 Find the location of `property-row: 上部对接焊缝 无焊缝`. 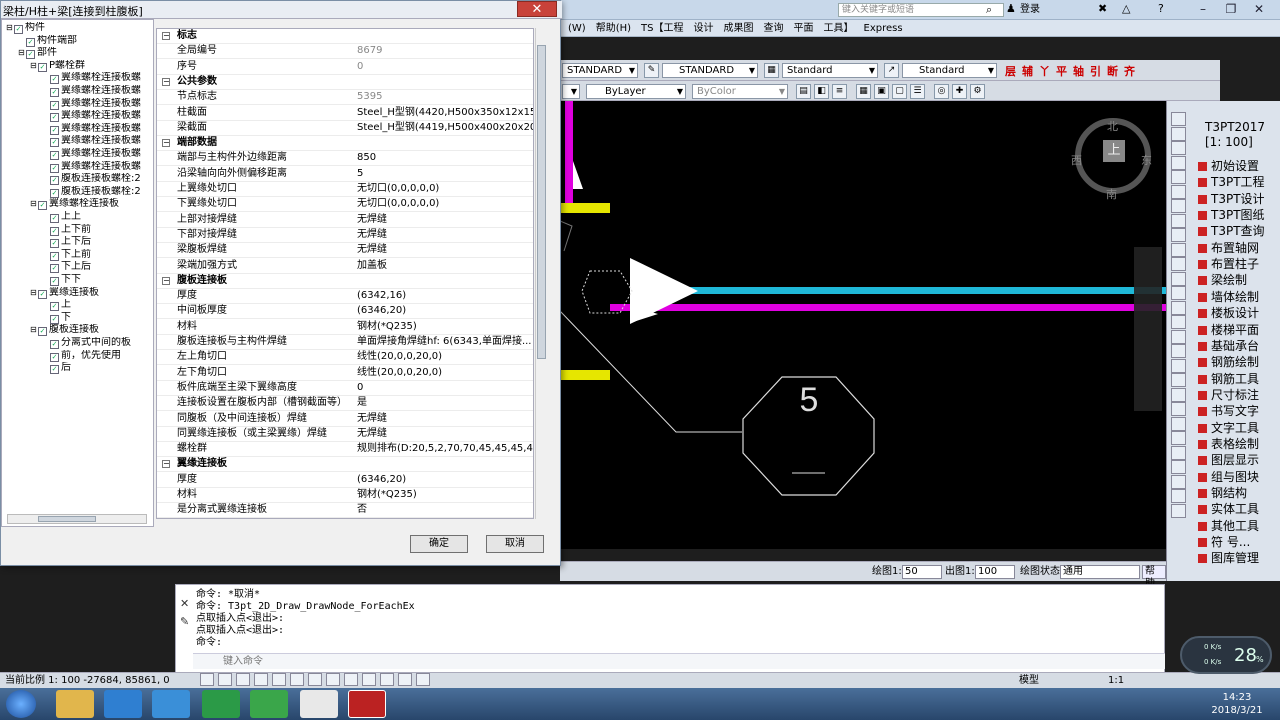

property-row: 上部对接焊缝 无焊缝 is located at coordinates (345, 220).